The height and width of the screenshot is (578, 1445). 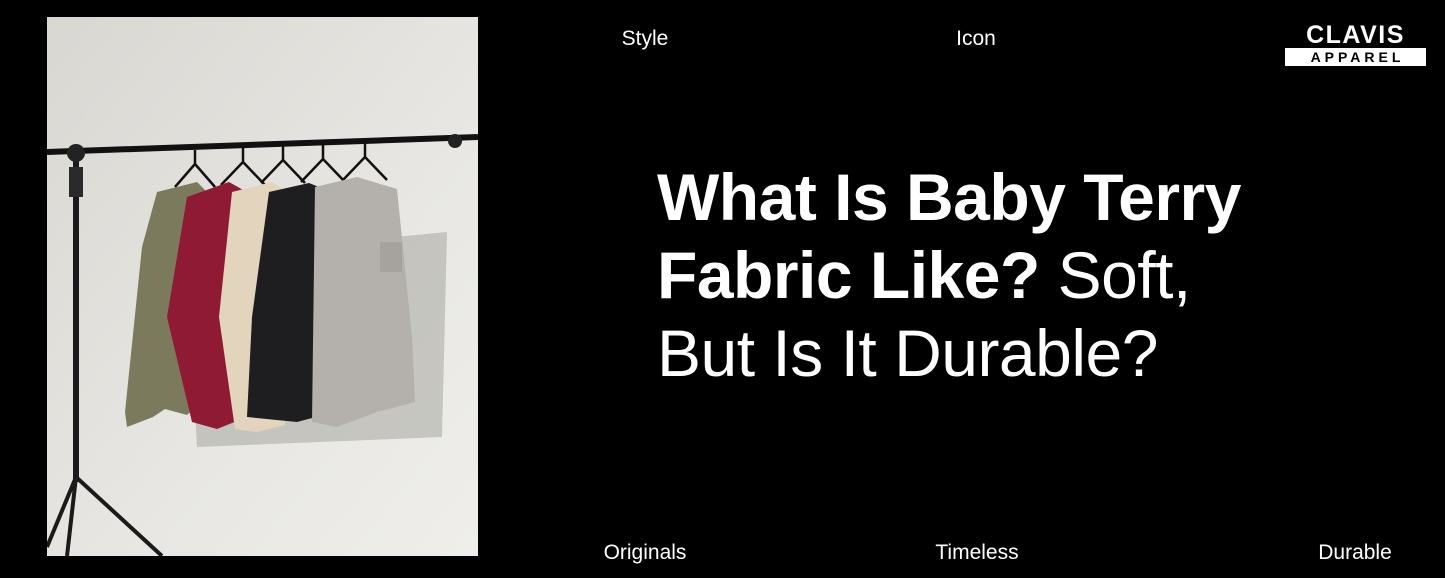 What do you see at coordinates (76, 182) in the screenshot?
I see `stand-clamp` at bounding box center [76, 182].